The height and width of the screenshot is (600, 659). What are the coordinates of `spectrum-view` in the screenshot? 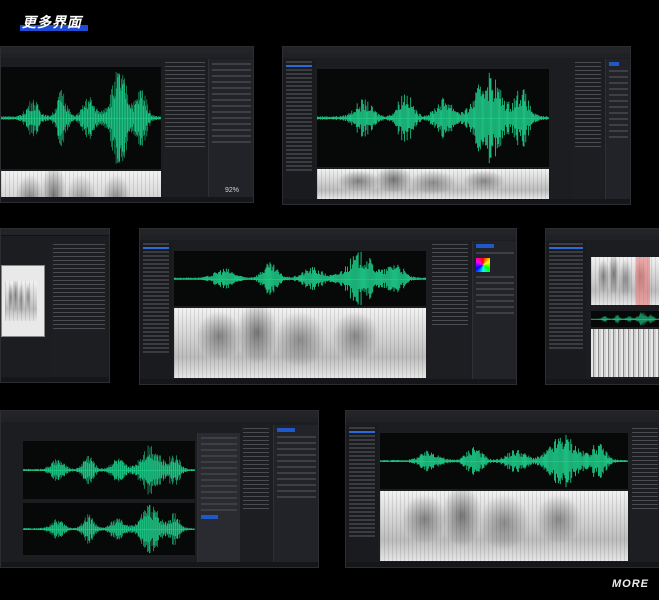 It's located at (625, 353).